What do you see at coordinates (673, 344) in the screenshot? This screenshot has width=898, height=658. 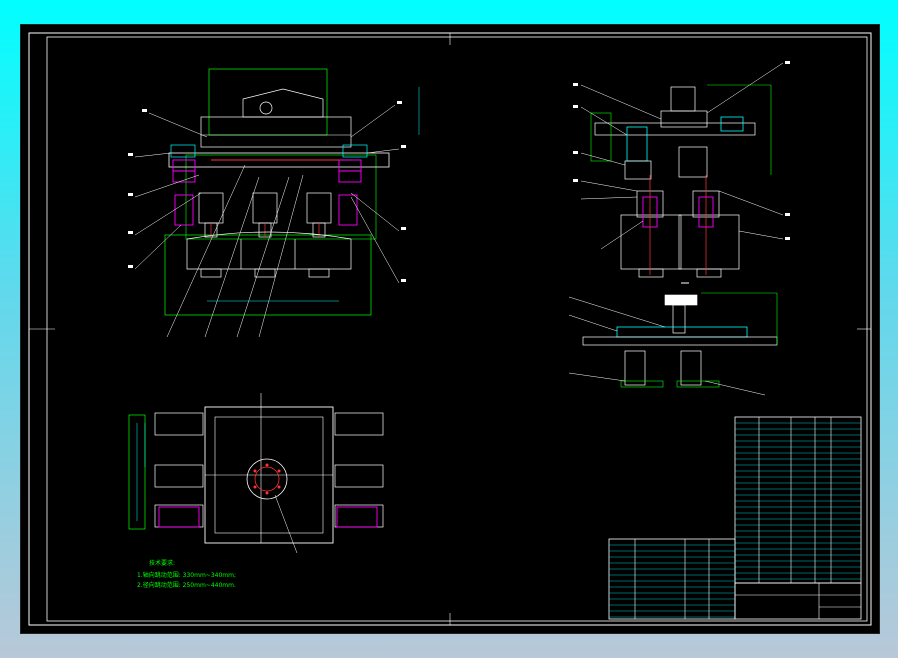 I see `section-view` at bounding box center [673, 344].